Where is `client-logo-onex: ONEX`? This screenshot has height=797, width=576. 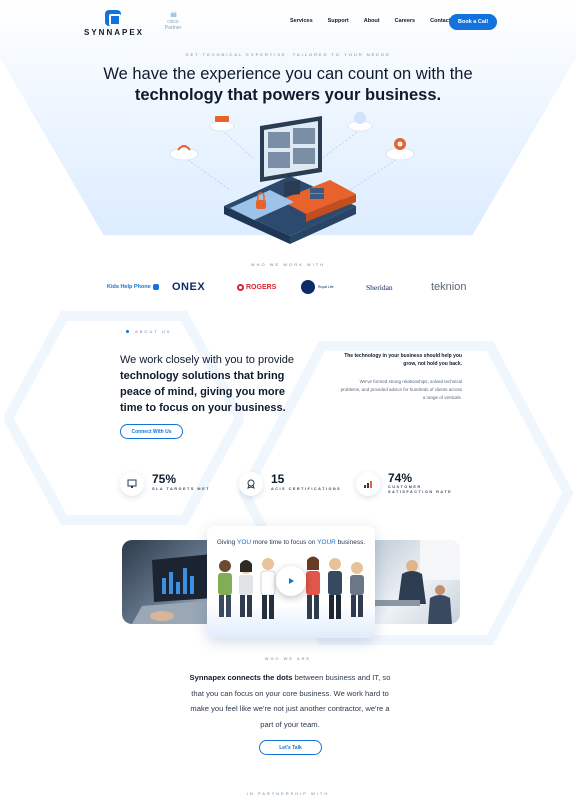
client-logo-onex: ONEX is located at coordinates (188, 287).